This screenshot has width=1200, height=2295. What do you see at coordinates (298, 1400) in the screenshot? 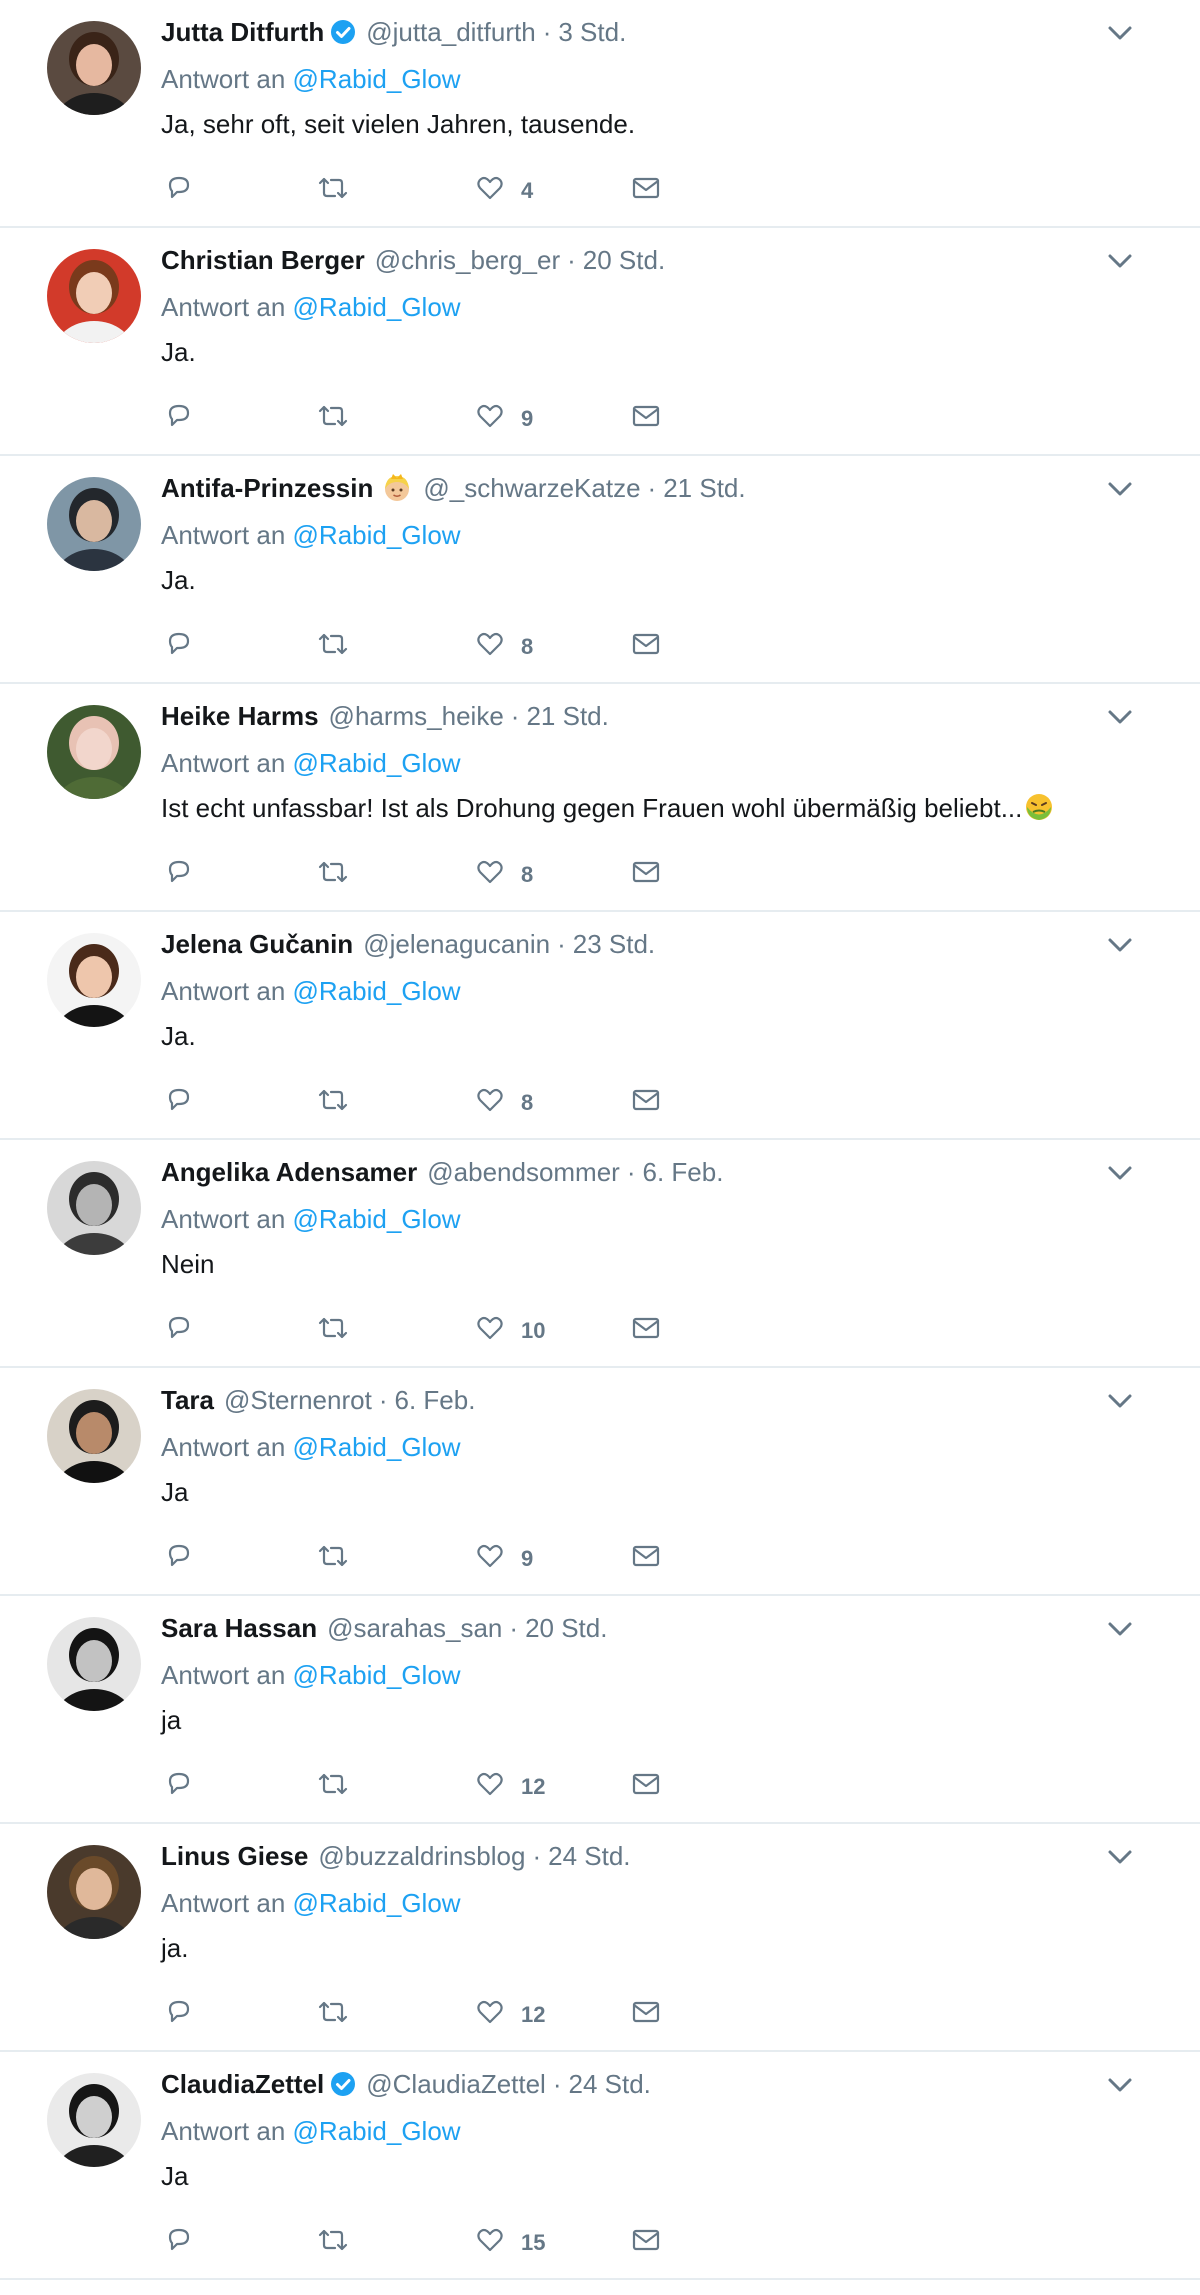
I see `user-handle: @Sternenrot` at bounding box center [298, 1400].